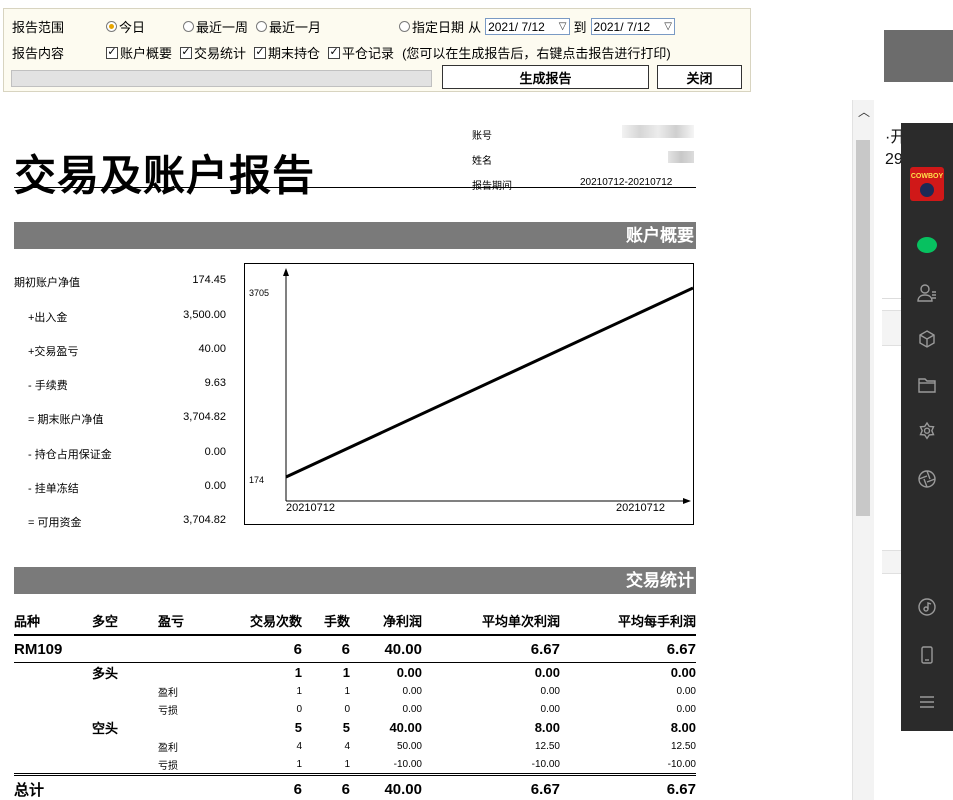 The image size is (953, 800). What do you see at coordinates (48, 318) in the screenshot?
I see `summary-label: +出入金` at bounding box center [48, 318].